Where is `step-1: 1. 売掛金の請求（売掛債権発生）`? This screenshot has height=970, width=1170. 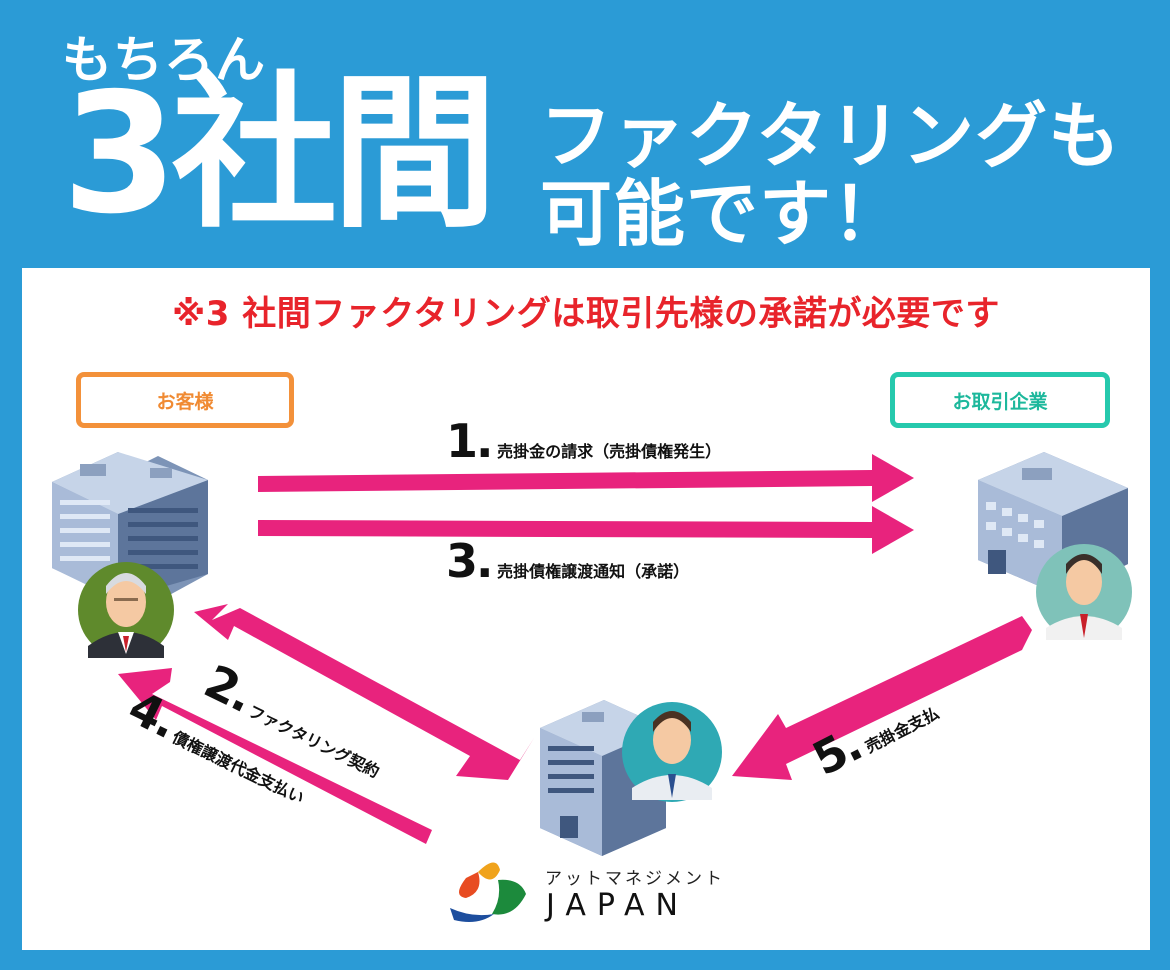
step-1: 1. 売掛金の請求（売掛債権発生） is located at coordinates (583, 441).